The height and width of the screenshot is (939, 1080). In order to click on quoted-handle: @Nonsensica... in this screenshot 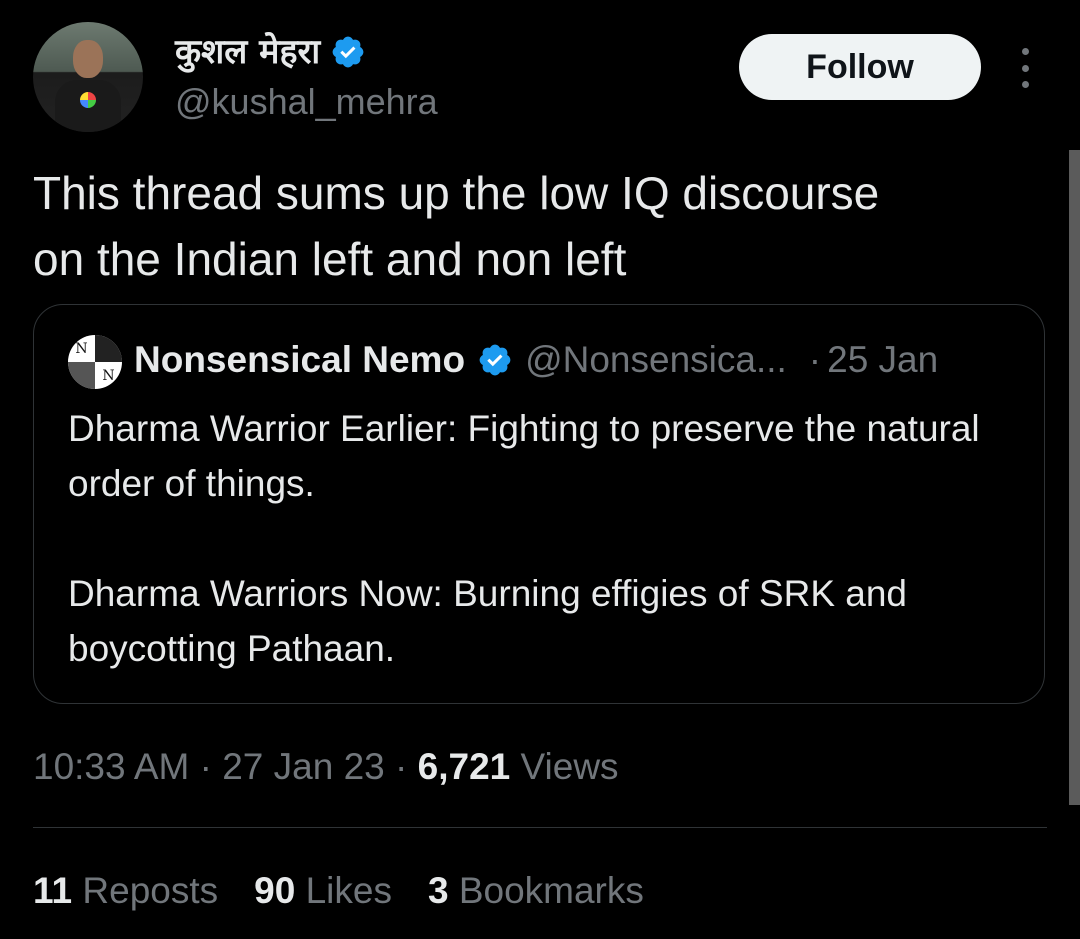, I will do `click(656, 360)`.